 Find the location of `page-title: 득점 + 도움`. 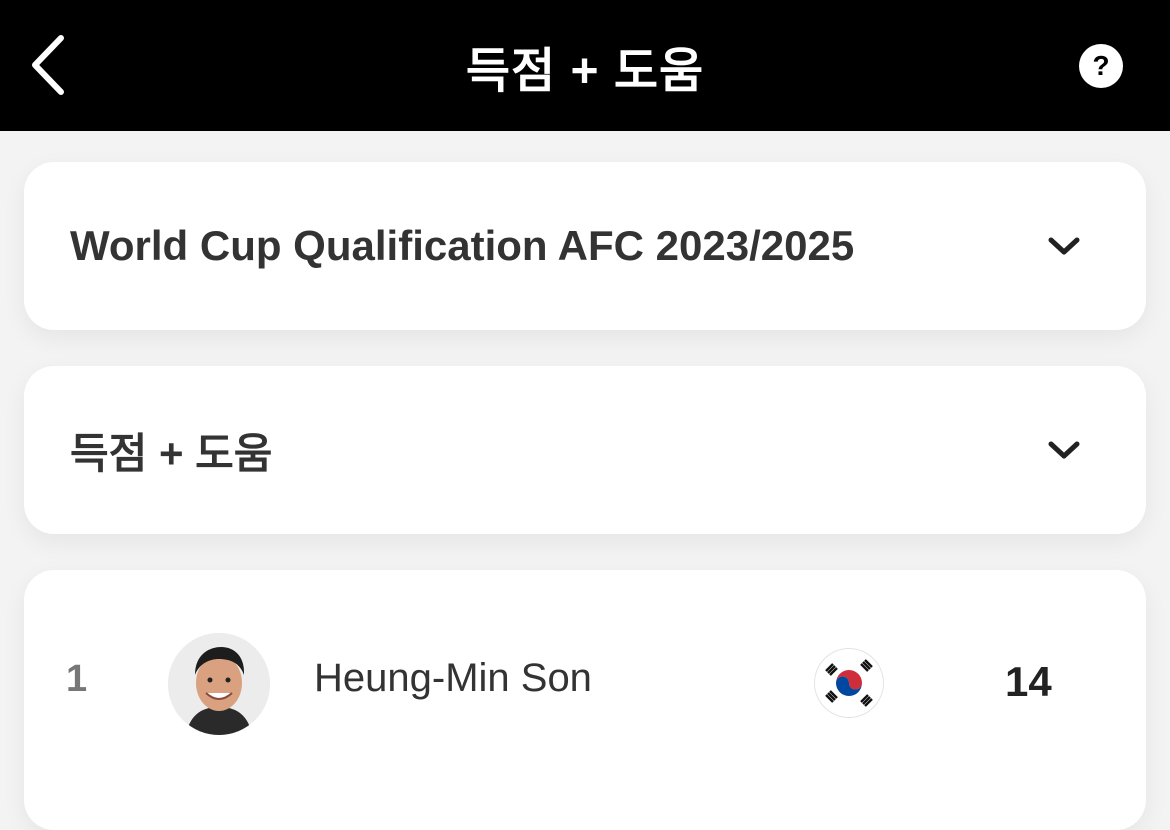

page-title: 득점 + 도움 is located at coordinates (585, 71).